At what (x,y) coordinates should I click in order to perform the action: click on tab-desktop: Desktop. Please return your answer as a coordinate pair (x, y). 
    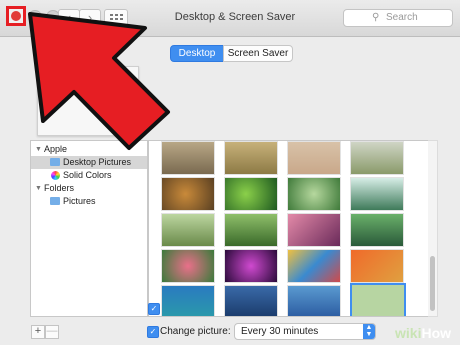
    Looking at the image, I should click on (197, 53).